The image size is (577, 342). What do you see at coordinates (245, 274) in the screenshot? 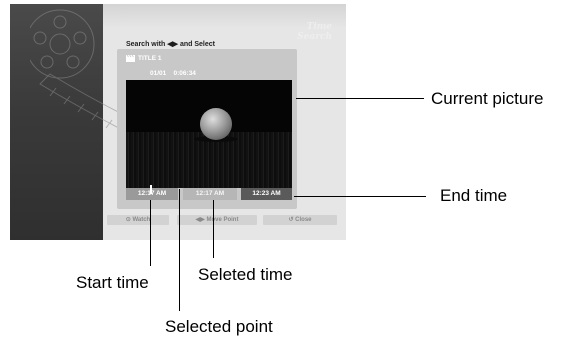
I see `callout-selected-time: Seleted time` at bounding box center [245, 274].